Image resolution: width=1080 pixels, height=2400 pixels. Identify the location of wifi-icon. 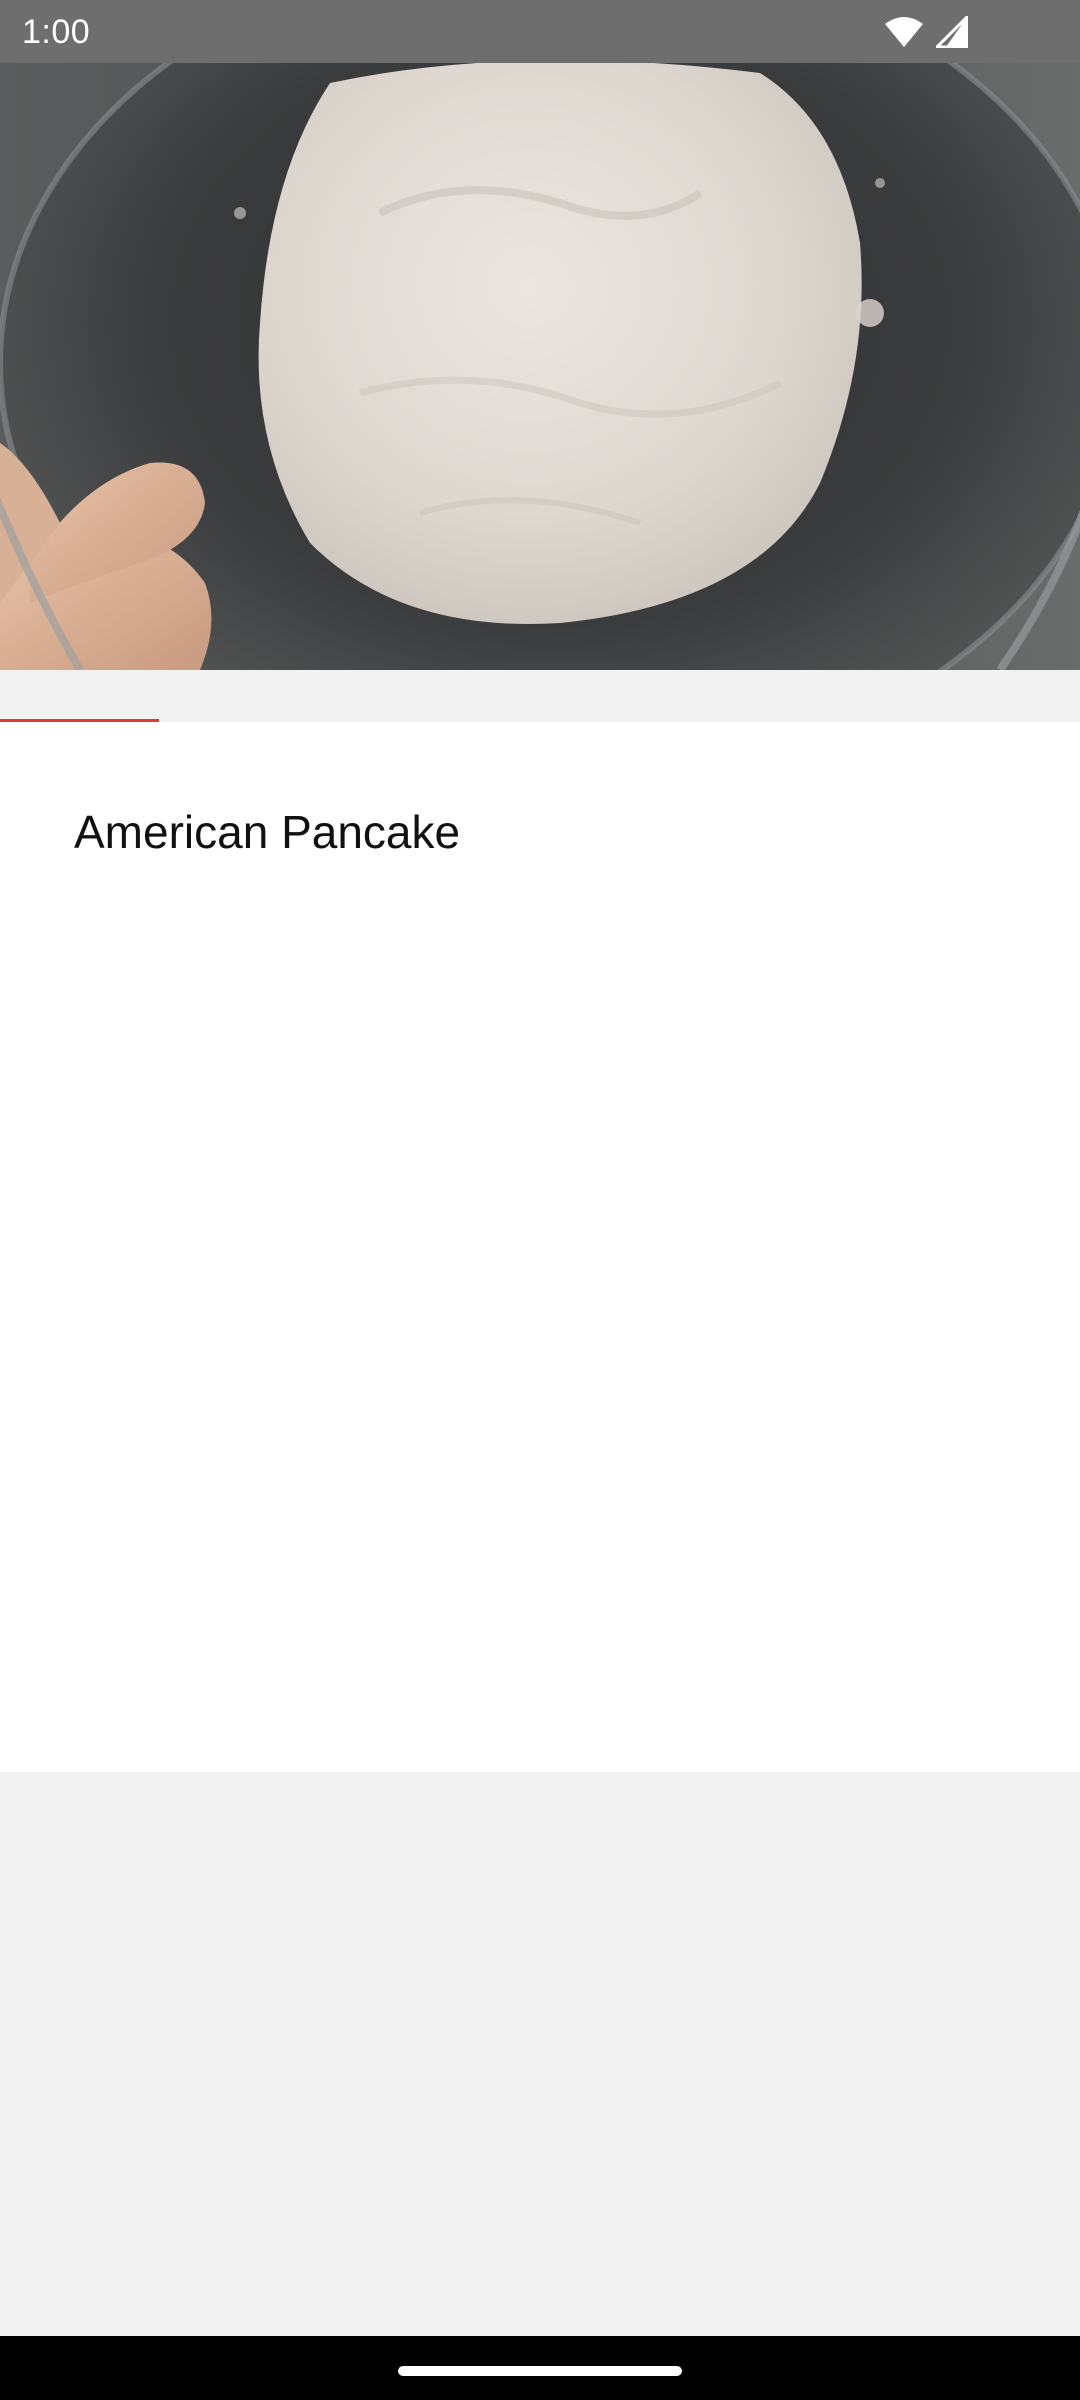
(904, 32).